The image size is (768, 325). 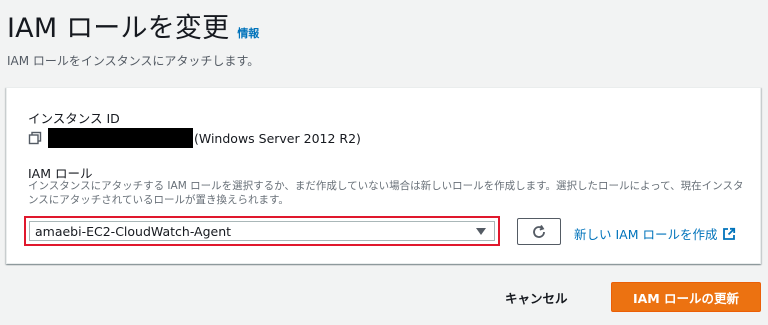 I want to click on external-link-icon, so click(x=729, y=233).